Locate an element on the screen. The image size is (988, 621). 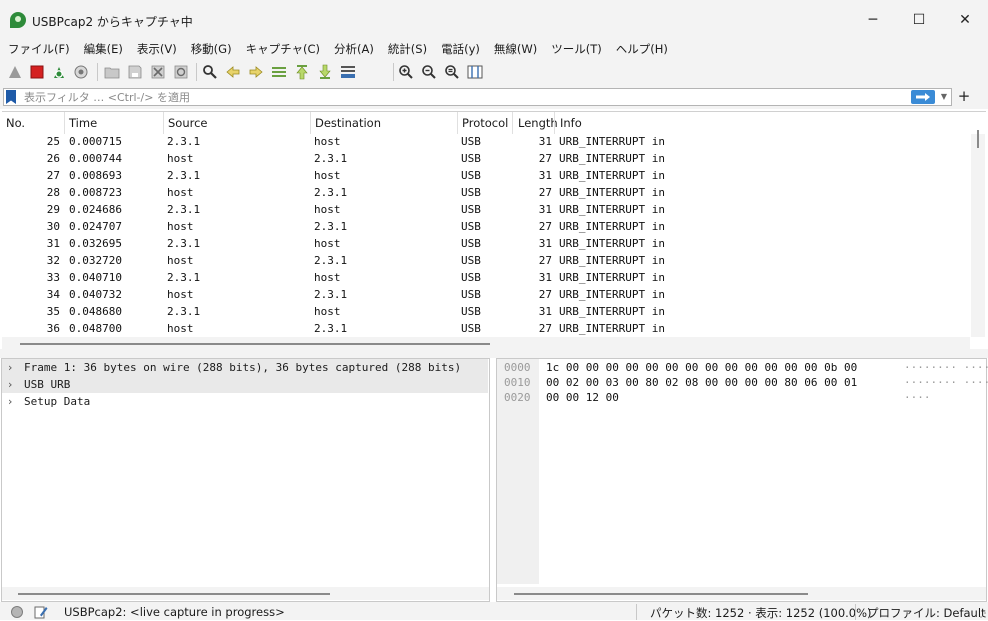
packet-time: 0.024707 is located at coordinates (95, 226).